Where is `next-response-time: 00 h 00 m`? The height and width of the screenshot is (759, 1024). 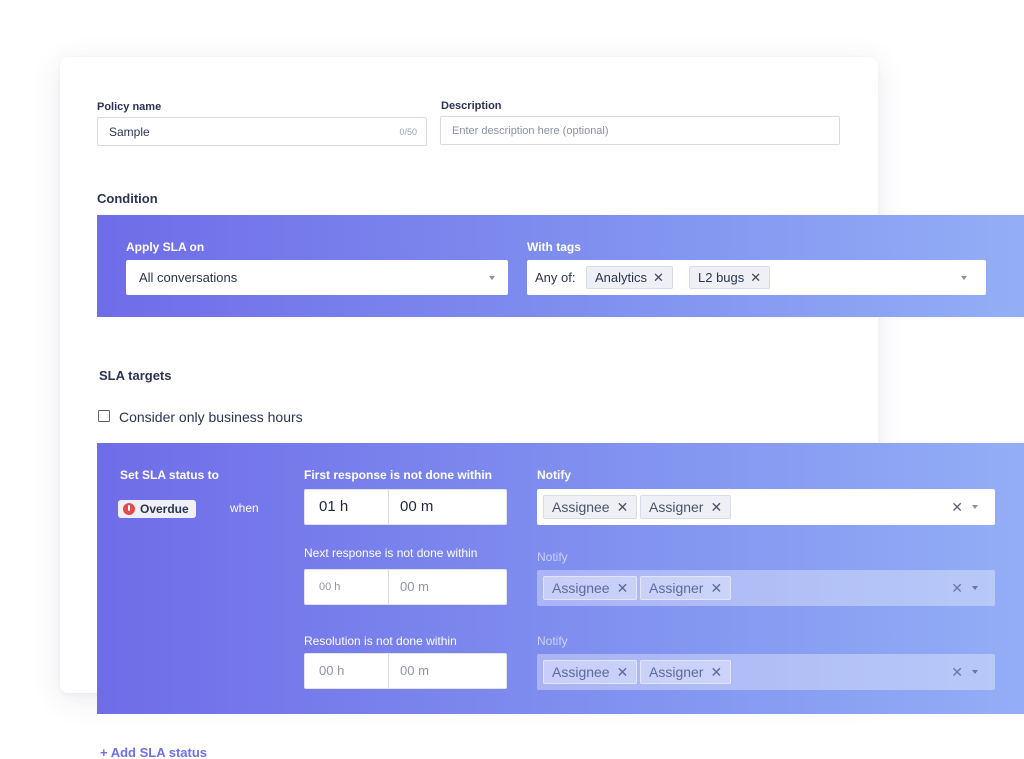
next-response-time: 00 h 00 m is located at coordinates (405, 587).